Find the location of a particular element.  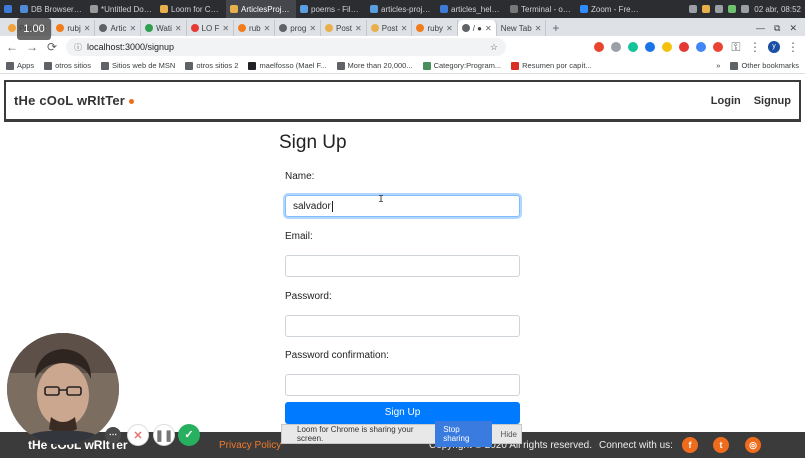

browser-tab: ruby ✕ is located at coordinates (435, 28).